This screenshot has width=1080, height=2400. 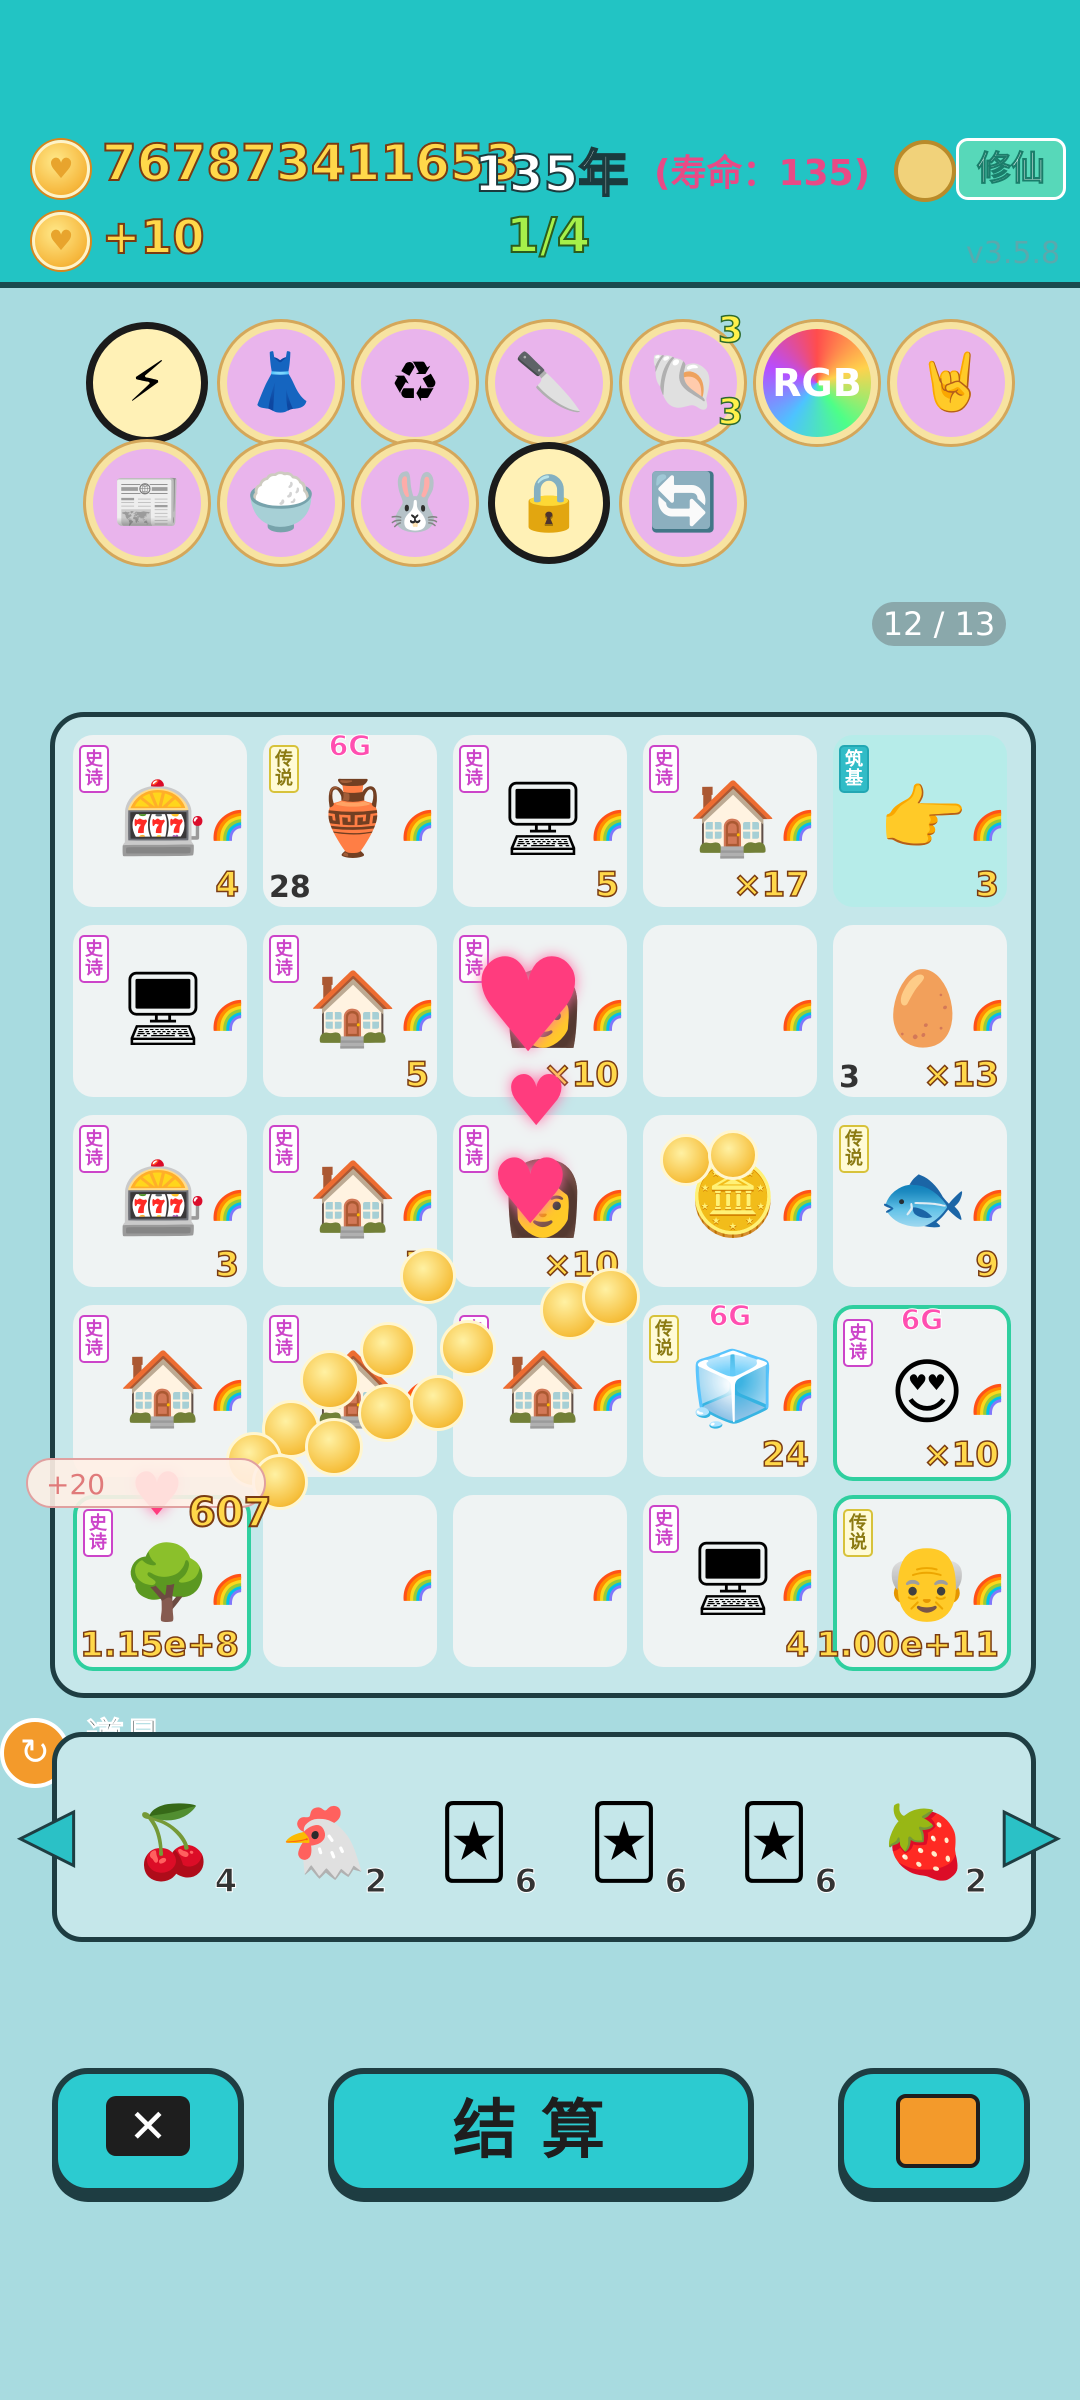 What do you see at coordinates (920, 821) in the screenshot?
I see `board-cell: 筑基 🌈 👉 3` at bounding box center [920, 821].